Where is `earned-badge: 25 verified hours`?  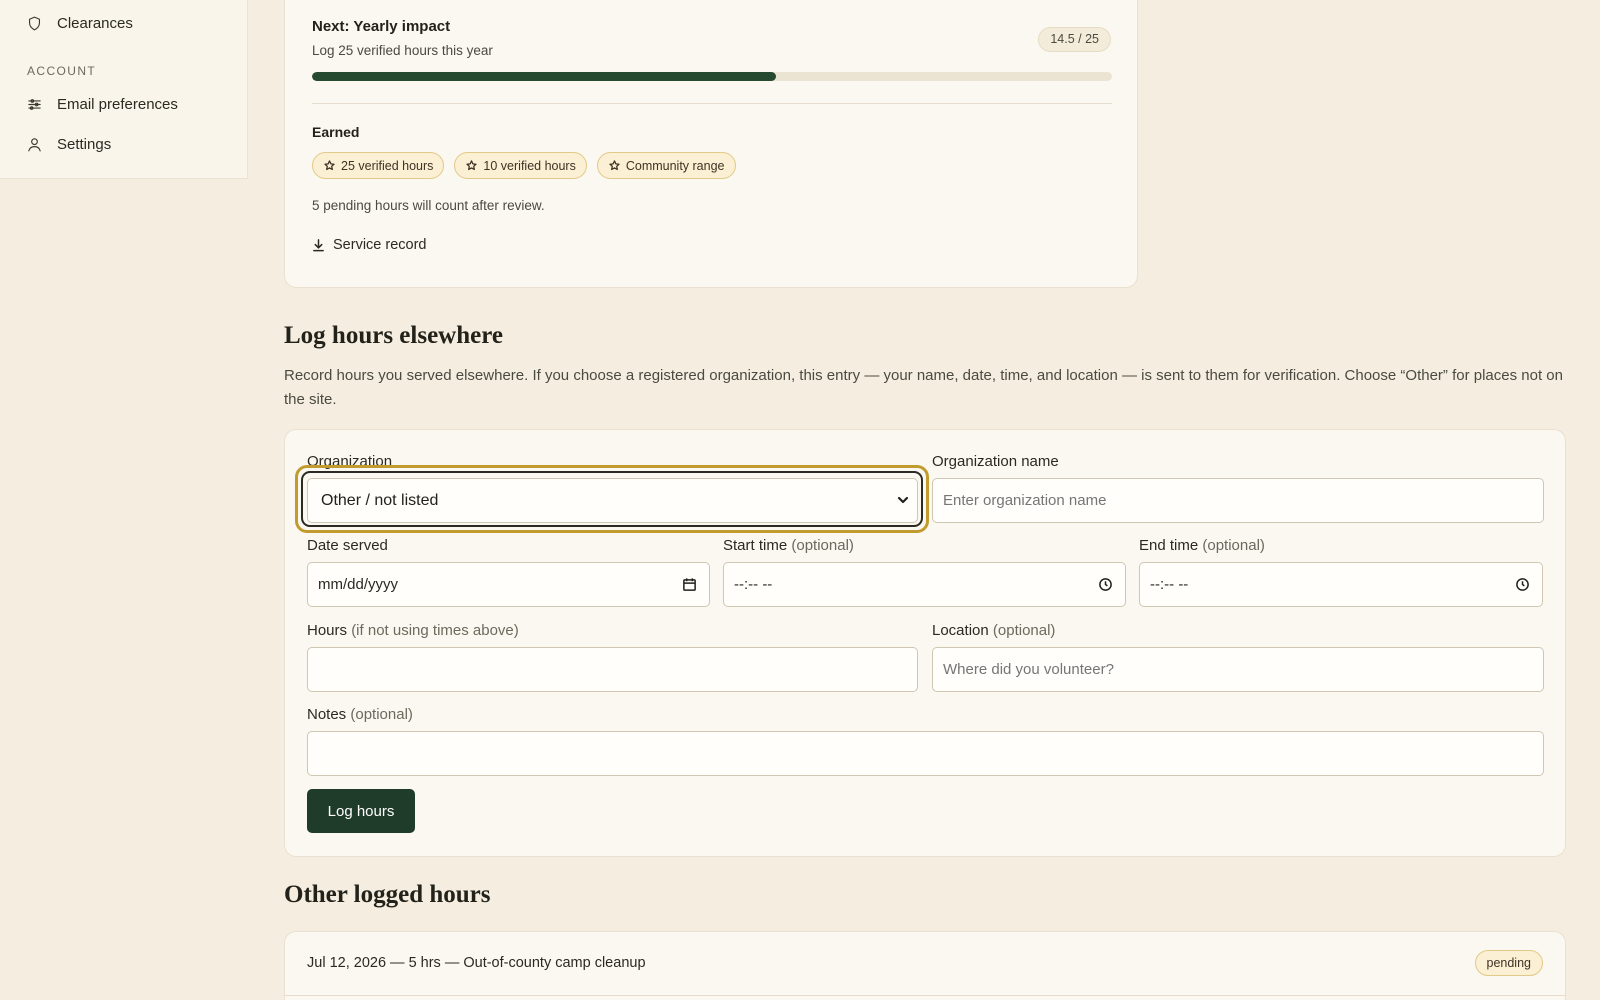
earned-badge: 25 verified hours is located at coordinates (378, 165).